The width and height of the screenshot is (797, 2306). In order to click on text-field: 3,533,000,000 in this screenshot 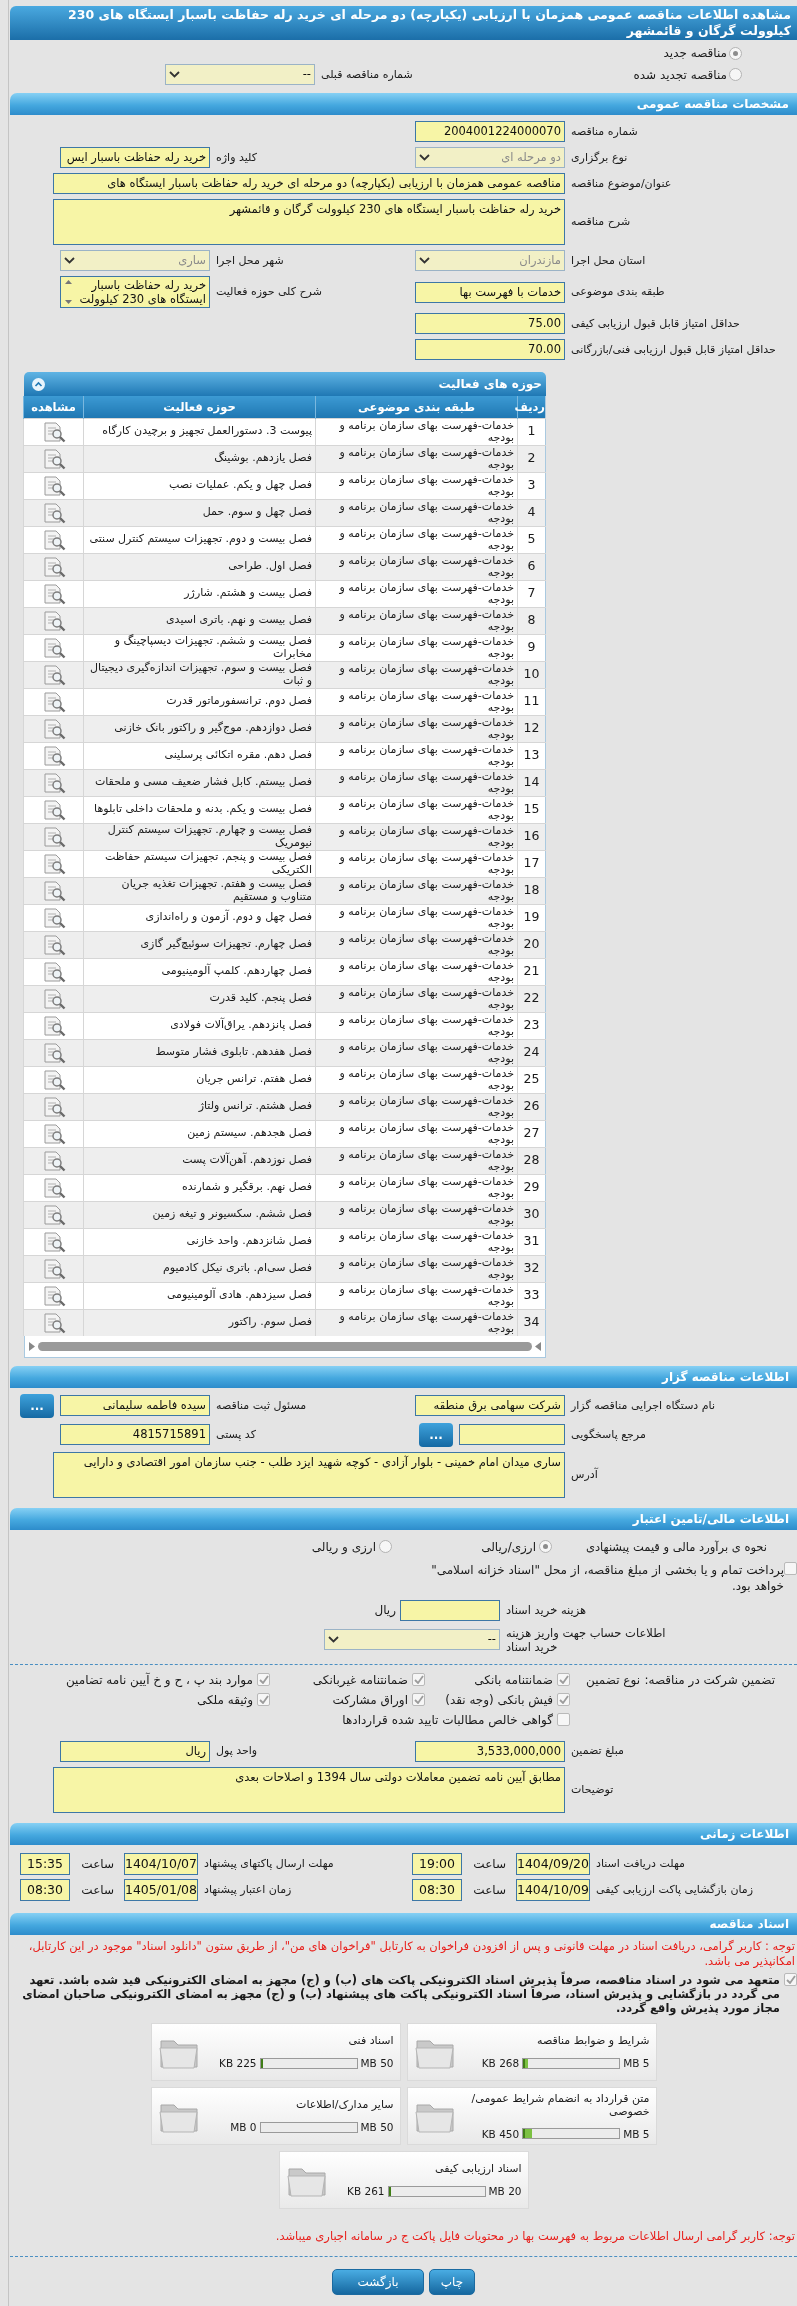, I will do `click(490, 1751)`.